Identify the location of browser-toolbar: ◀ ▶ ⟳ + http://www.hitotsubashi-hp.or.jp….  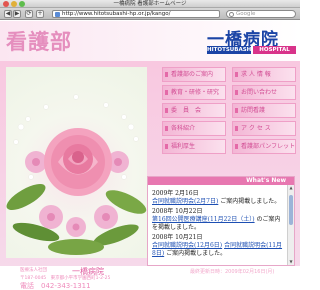
(150, 14).